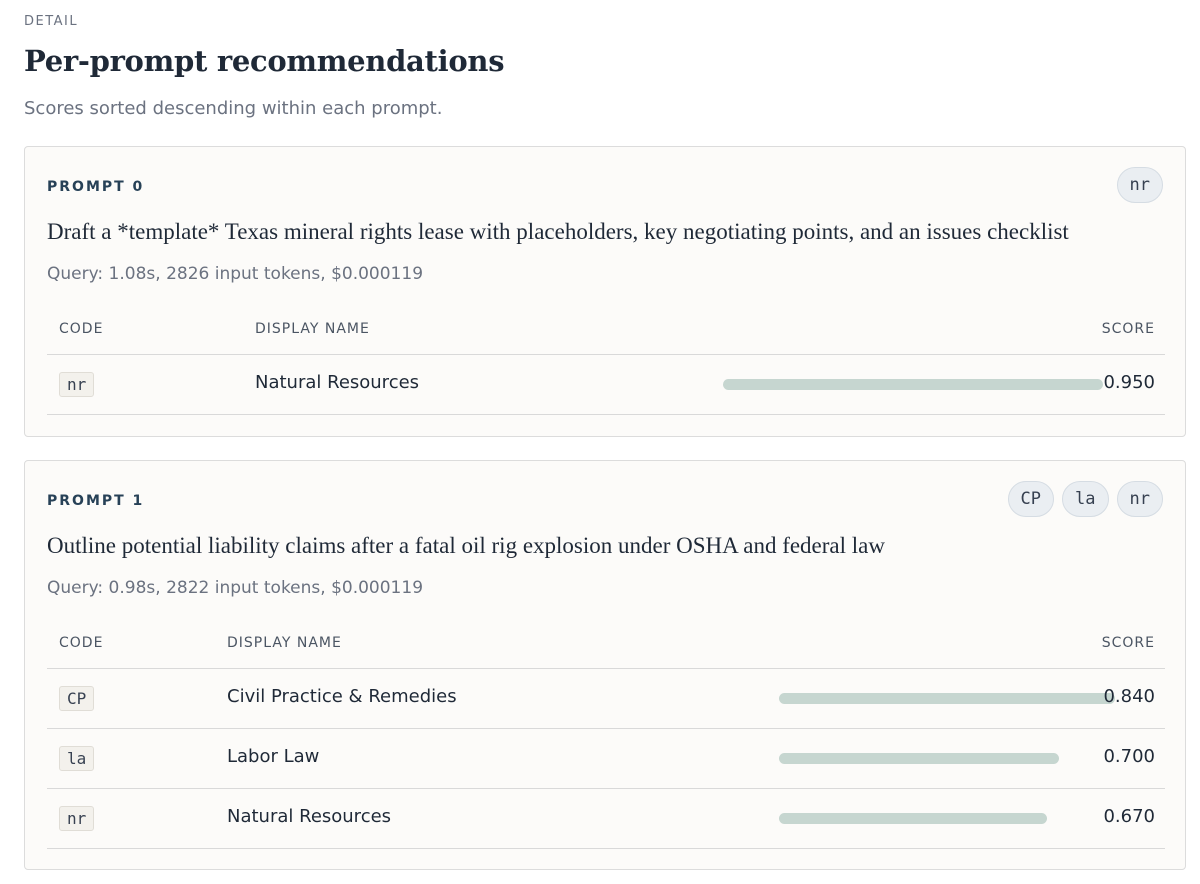 The width and height of the screenshot is (1200, 884). I want to click on chip-group: CP la nr, so click(1085, 499).